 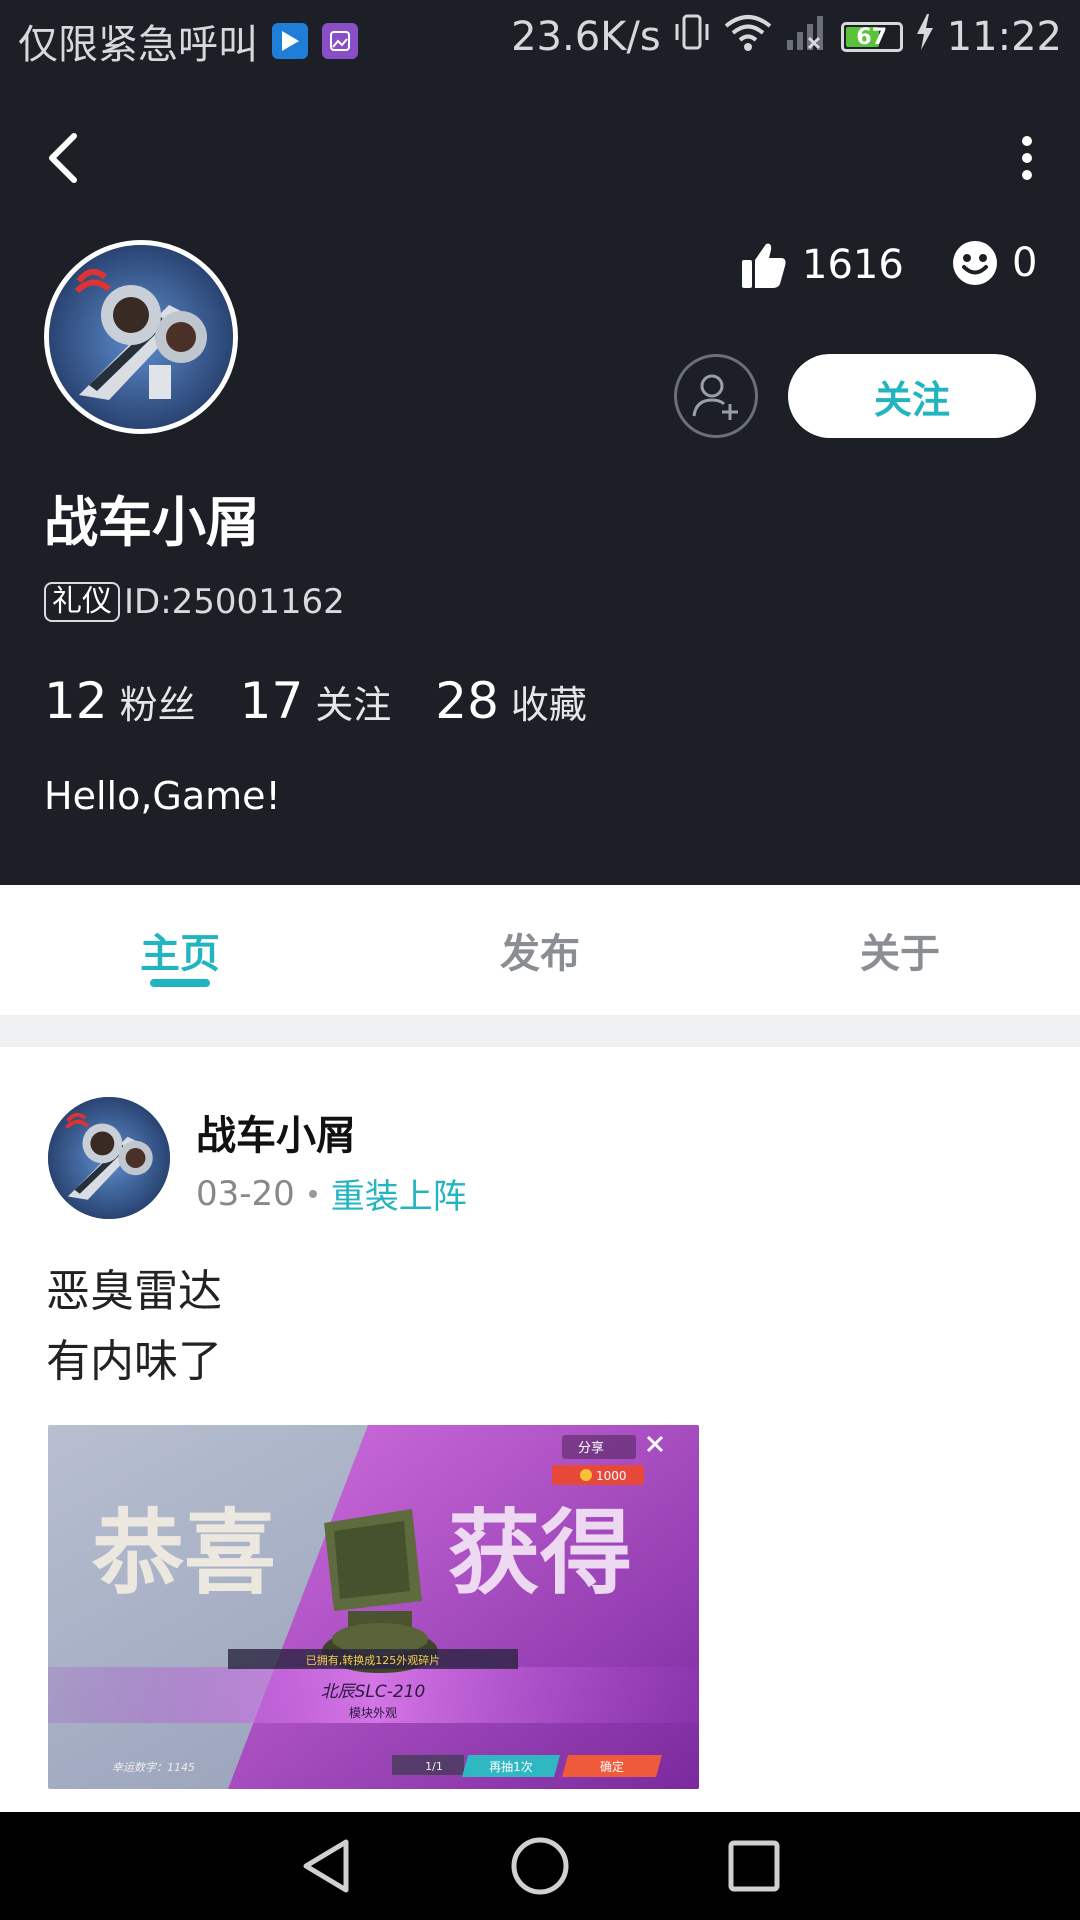 I want to click on favorites-count: 28, so click(x=467, y=701).